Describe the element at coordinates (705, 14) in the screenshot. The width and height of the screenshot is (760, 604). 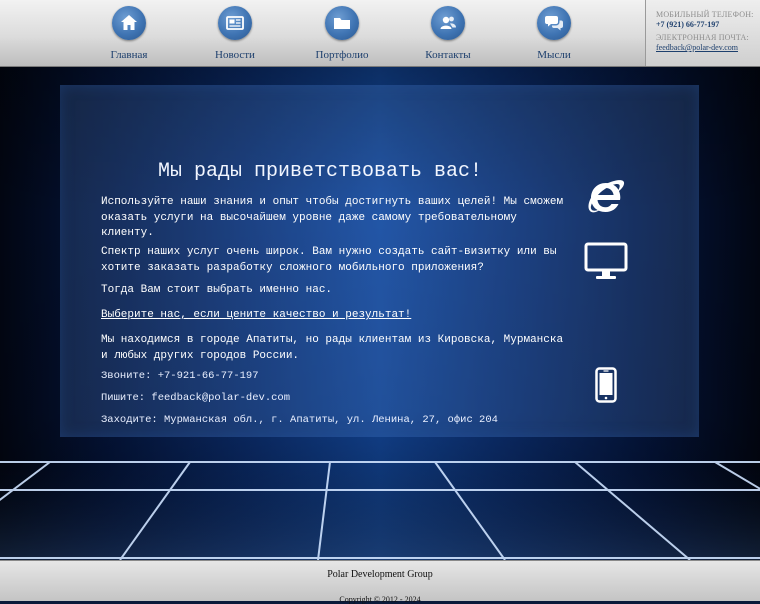
I see `phone-label: МОБИЛЬНЫЙ ТЕЛЕФОН:` at that location.